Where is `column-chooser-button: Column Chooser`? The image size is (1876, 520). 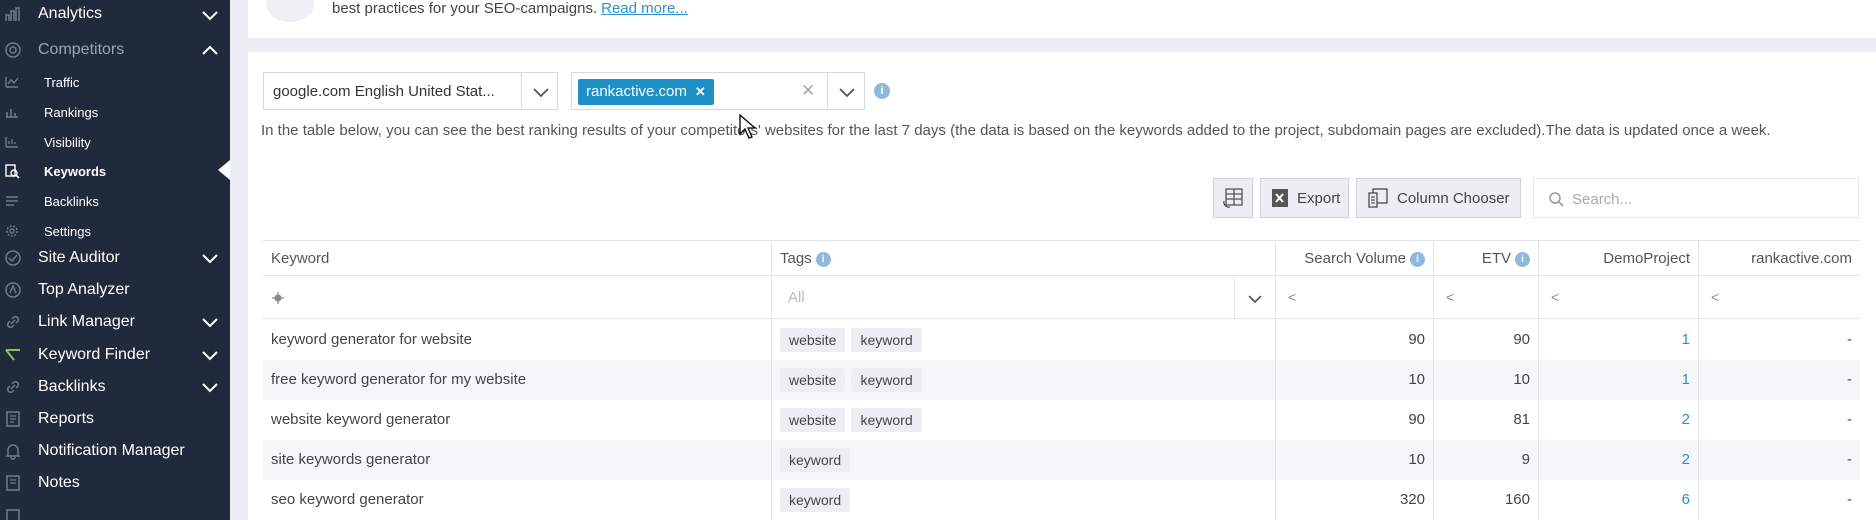 column-chooser-button: Column Chooser is located at coordinates (1438, 198).